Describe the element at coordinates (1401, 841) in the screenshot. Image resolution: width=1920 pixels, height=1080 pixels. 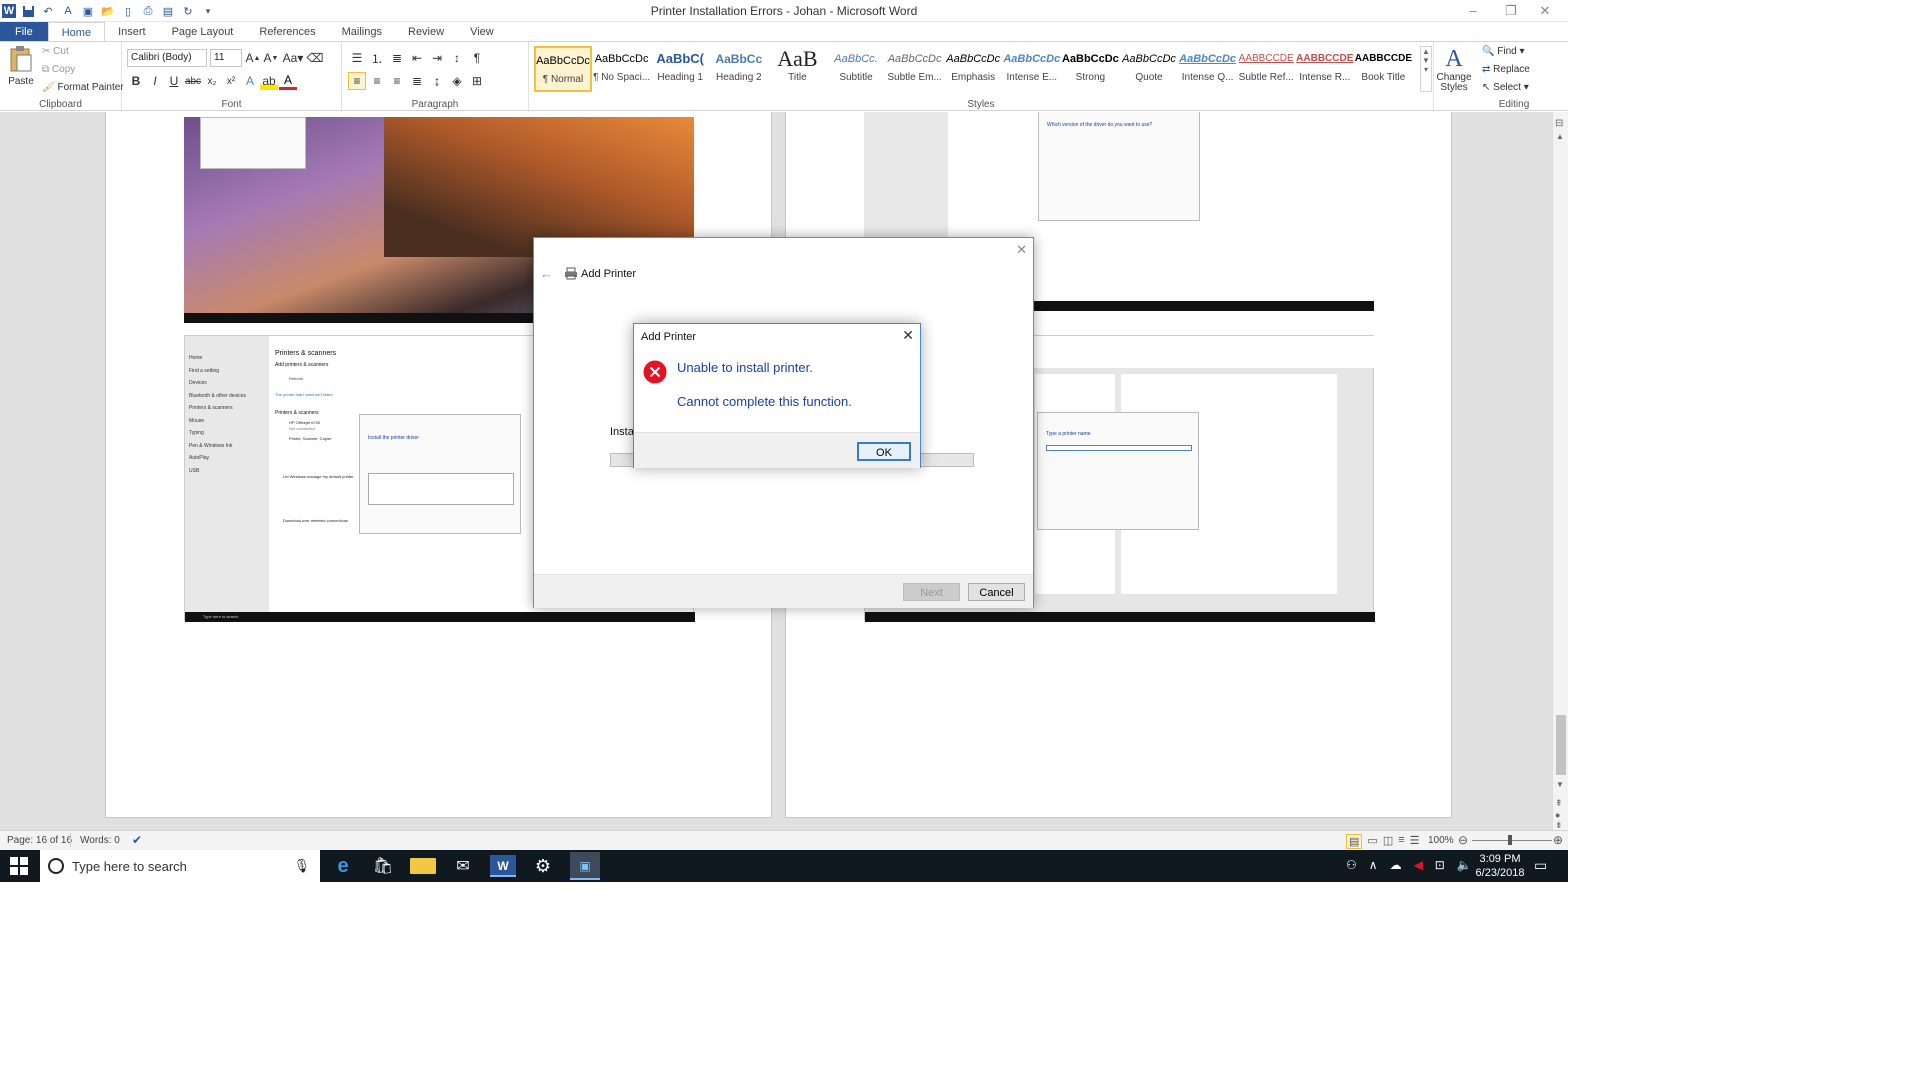
I see `outline-icon: ≡` at that location.